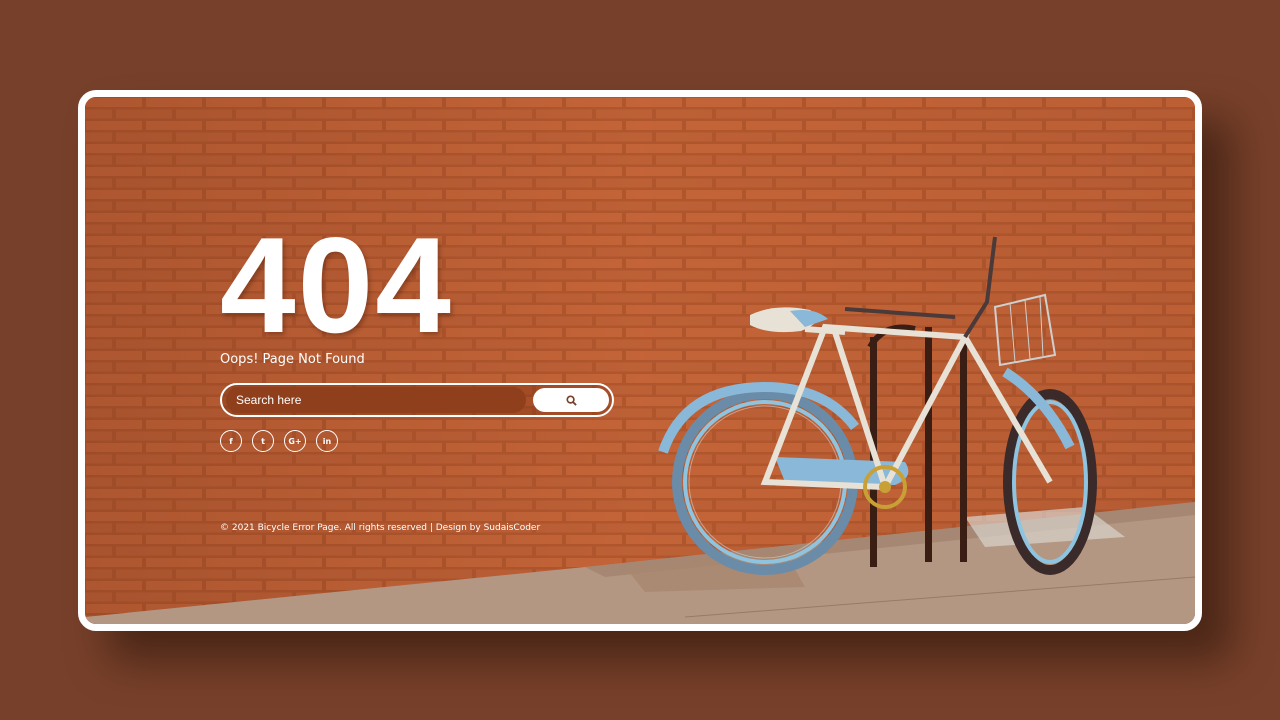 This screenshot has width=1280, height=720. Describe the element at coordinates (231, 441) in the screenshot. I see `facebook-icon: f` at that location.